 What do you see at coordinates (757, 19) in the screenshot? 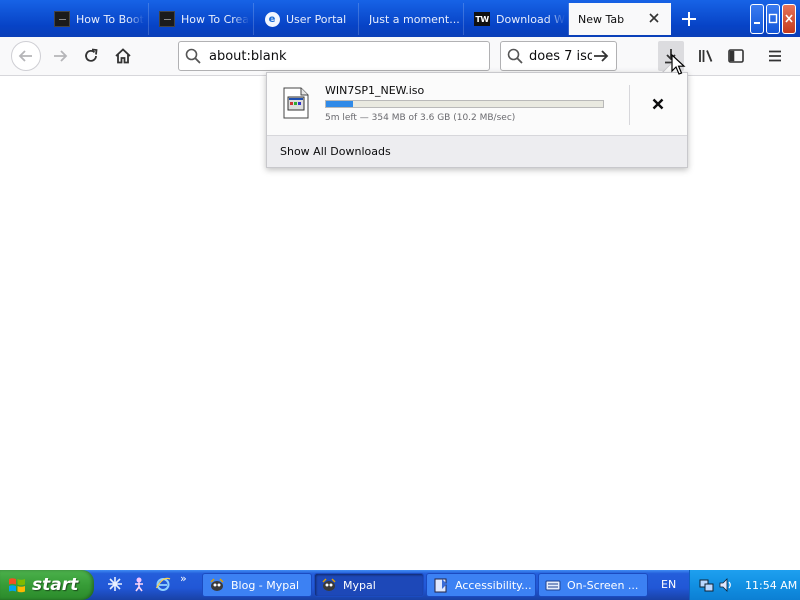
I see `minimize-button` at bounding box center [757, 19].